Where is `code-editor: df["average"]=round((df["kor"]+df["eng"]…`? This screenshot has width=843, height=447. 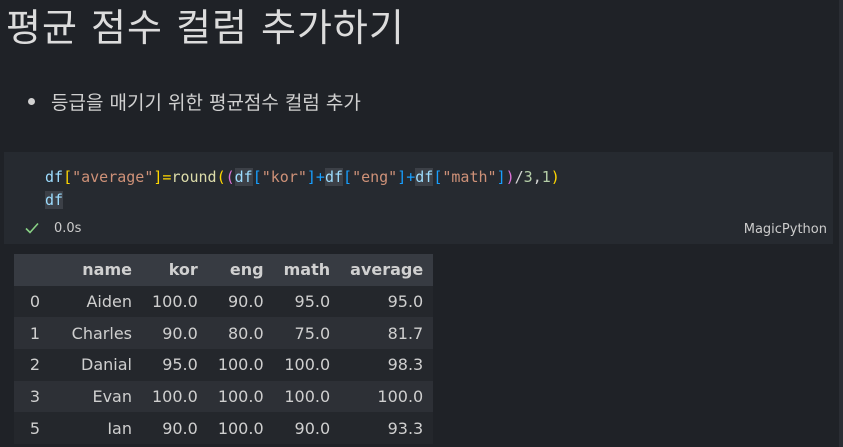
code-editor: df["average"]=round((df["kor"]+df["eng"]… is located at coordinates (302, 189).